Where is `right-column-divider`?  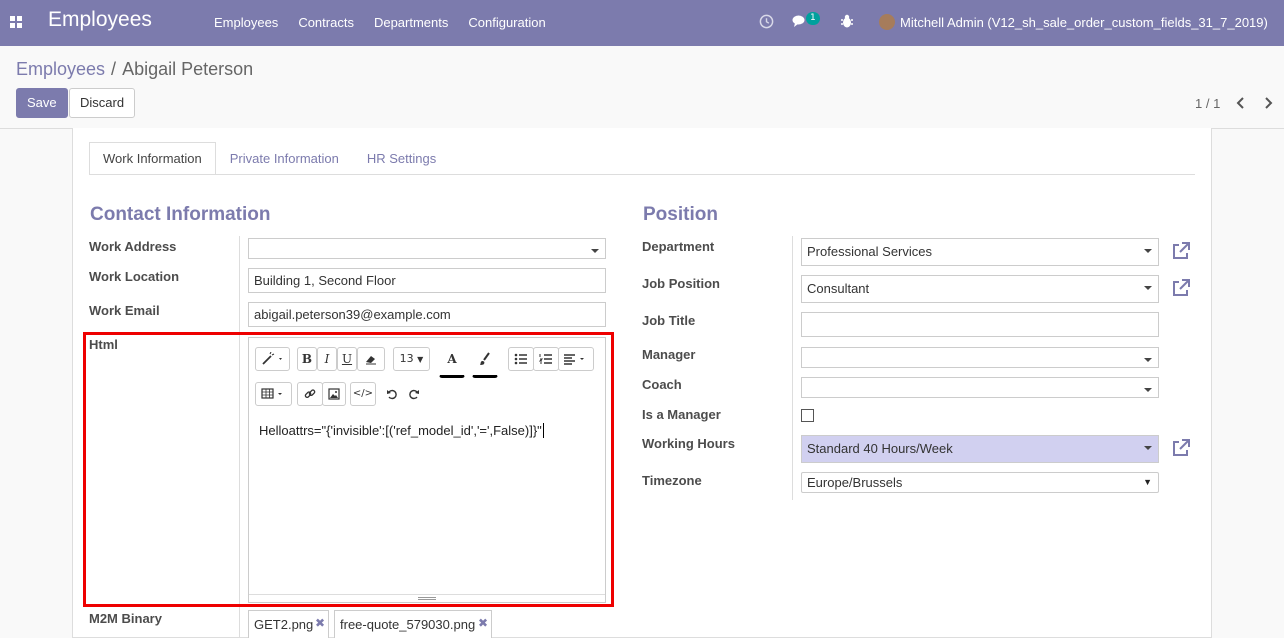 right-column-divider is located at coordinates (792, 368).